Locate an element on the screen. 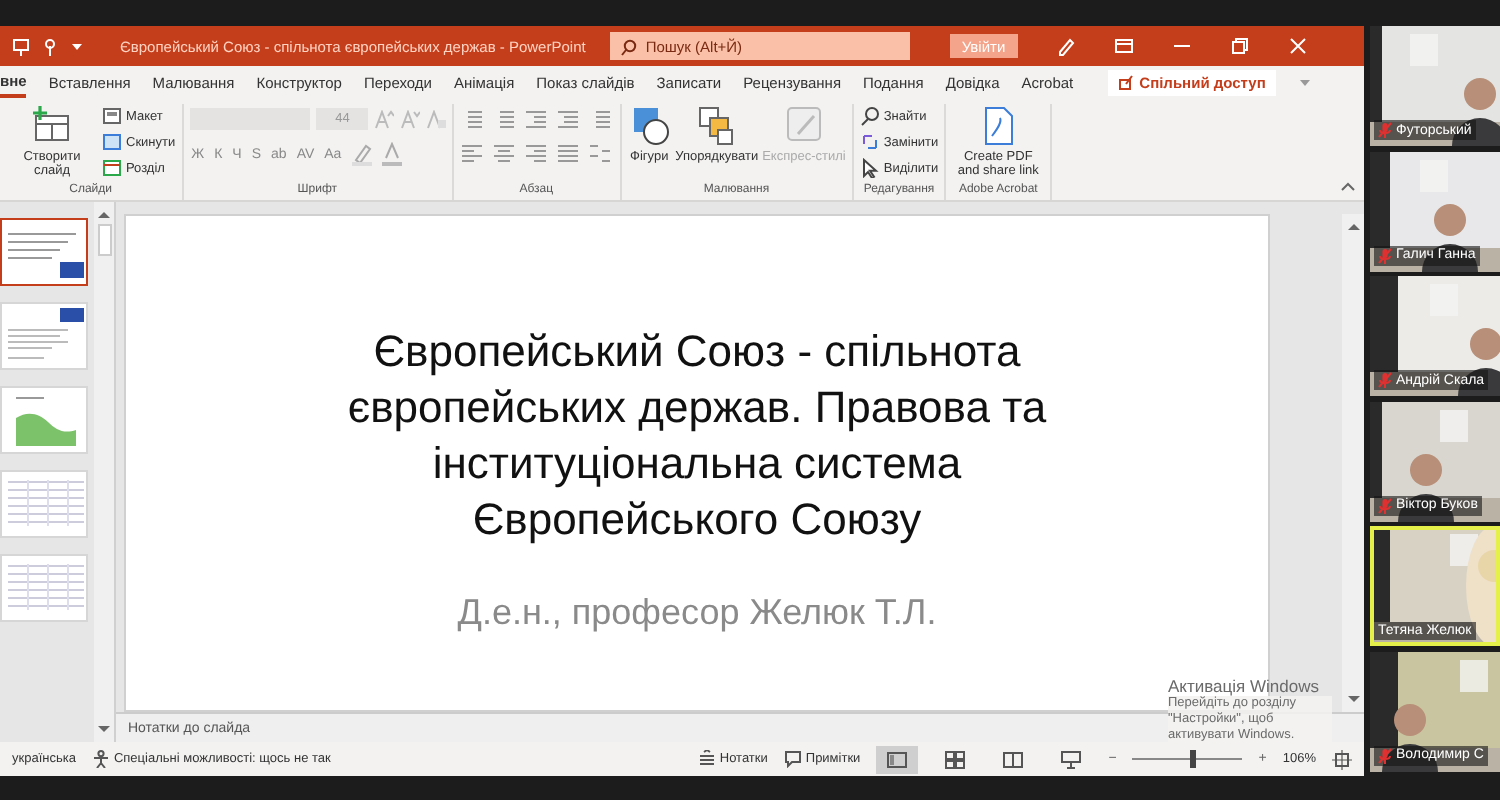 Image resolution: width=1500 pixels, height=800 pixels. fit-slide-icon is located at coordinates (1342, 759).